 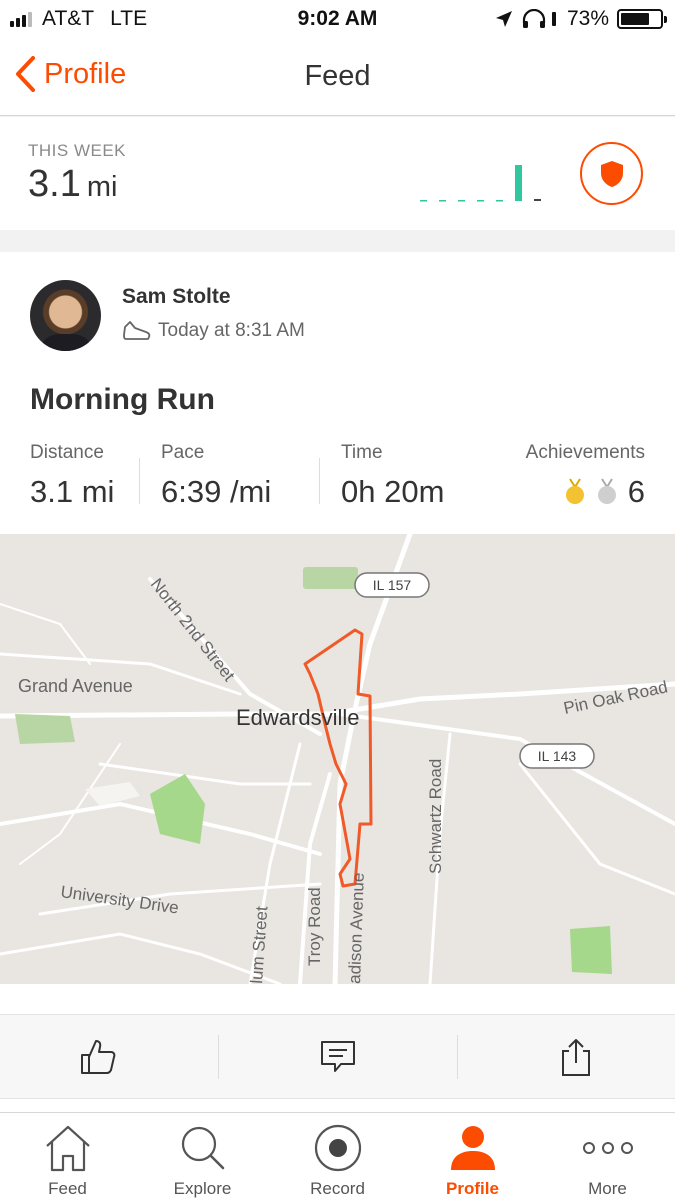 I want to click on tab-feed: Feed, so click(x=67, y=1160).